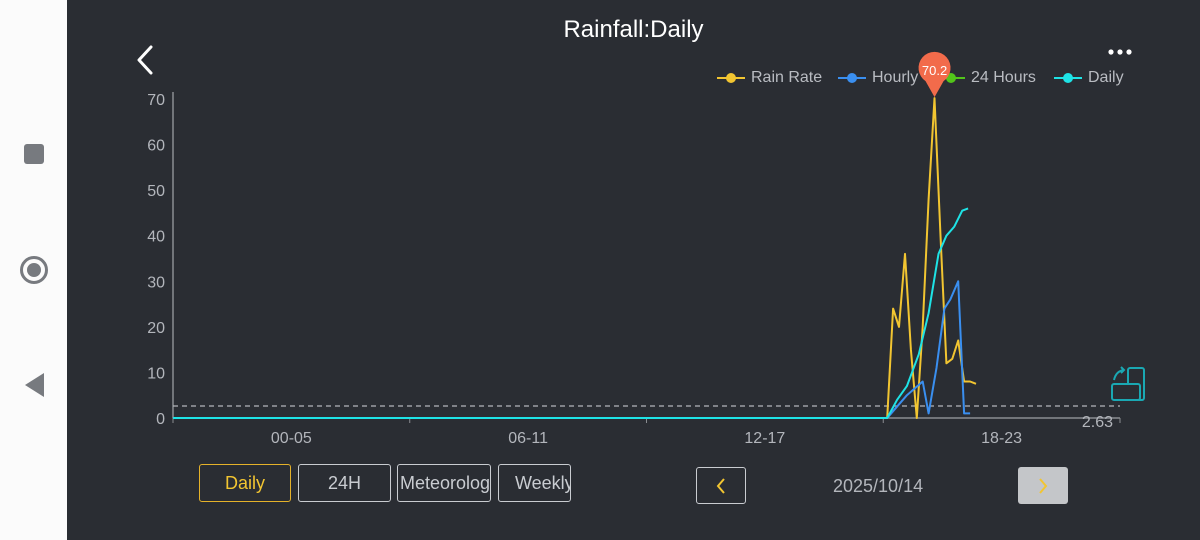 Image resolution: width=1200 pixels, height=540 pixels. I want to click on chevron-right-icon, so click(1043, 485).